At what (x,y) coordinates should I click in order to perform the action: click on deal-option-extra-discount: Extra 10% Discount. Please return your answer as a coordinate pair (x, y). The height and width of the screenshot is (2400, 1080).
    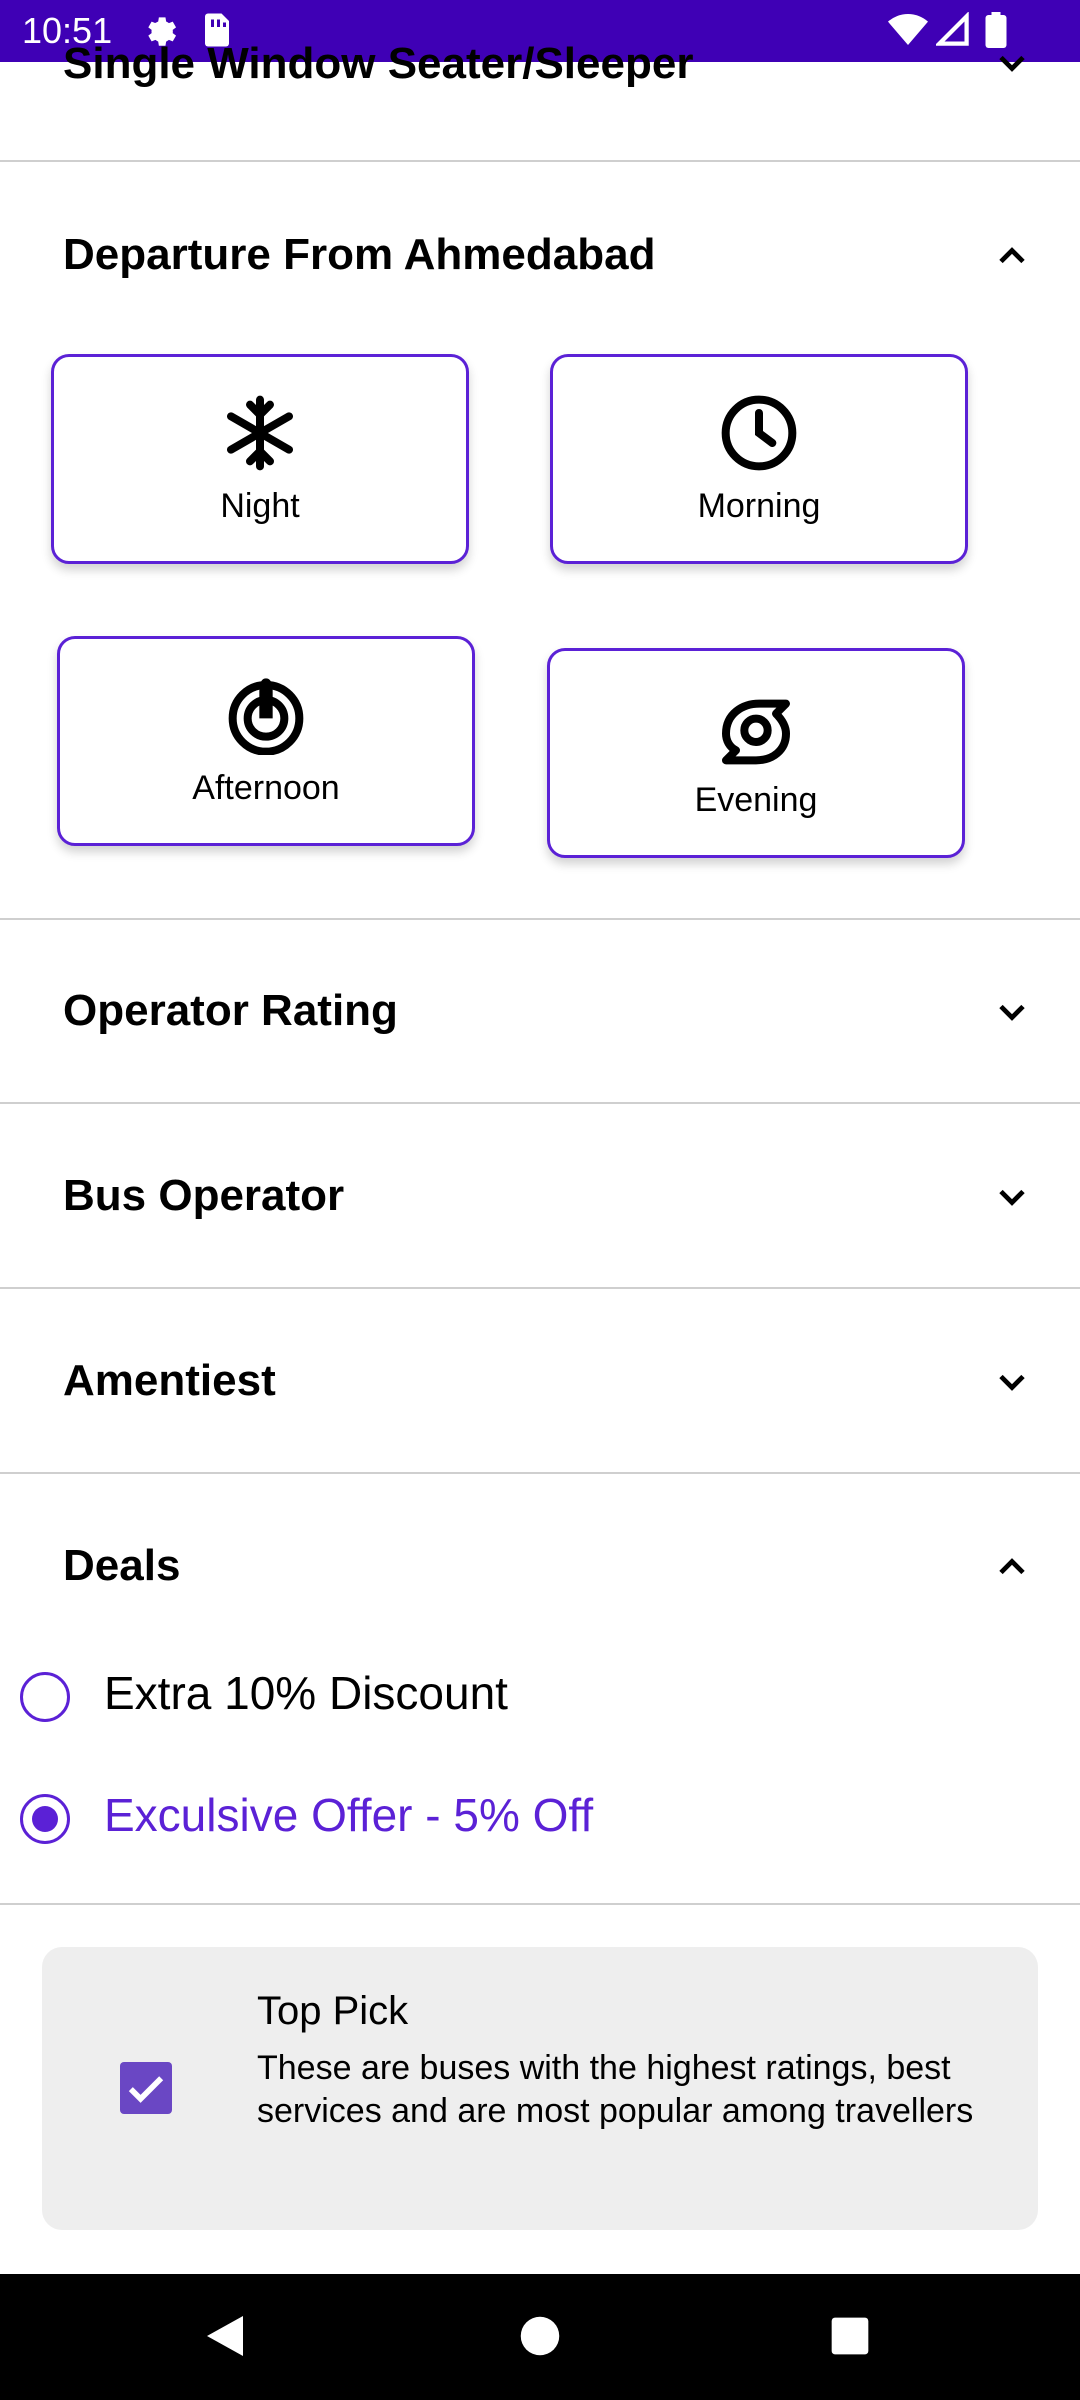
    Looking at the image, I should click on (470, 1709).